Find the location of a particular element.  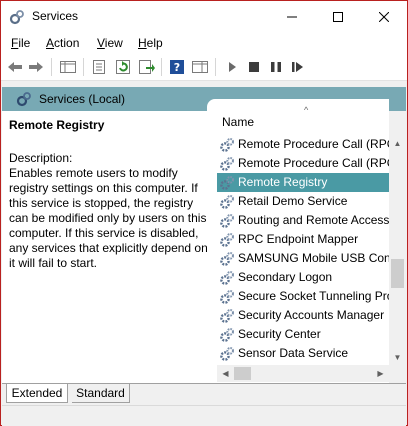

list-item: Remote Procedure Call (RPC) is located at coordinates (303, 144).